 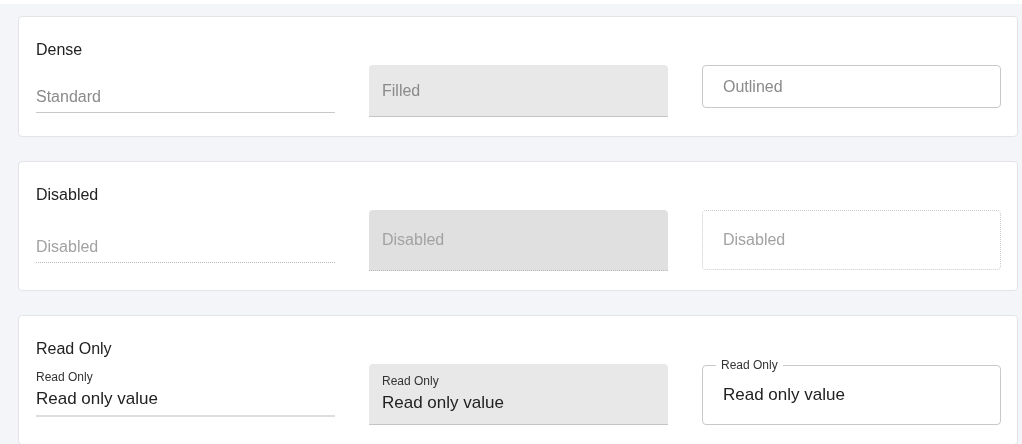 I want to click on filled-field: Filled, so click(x=518, y=91).